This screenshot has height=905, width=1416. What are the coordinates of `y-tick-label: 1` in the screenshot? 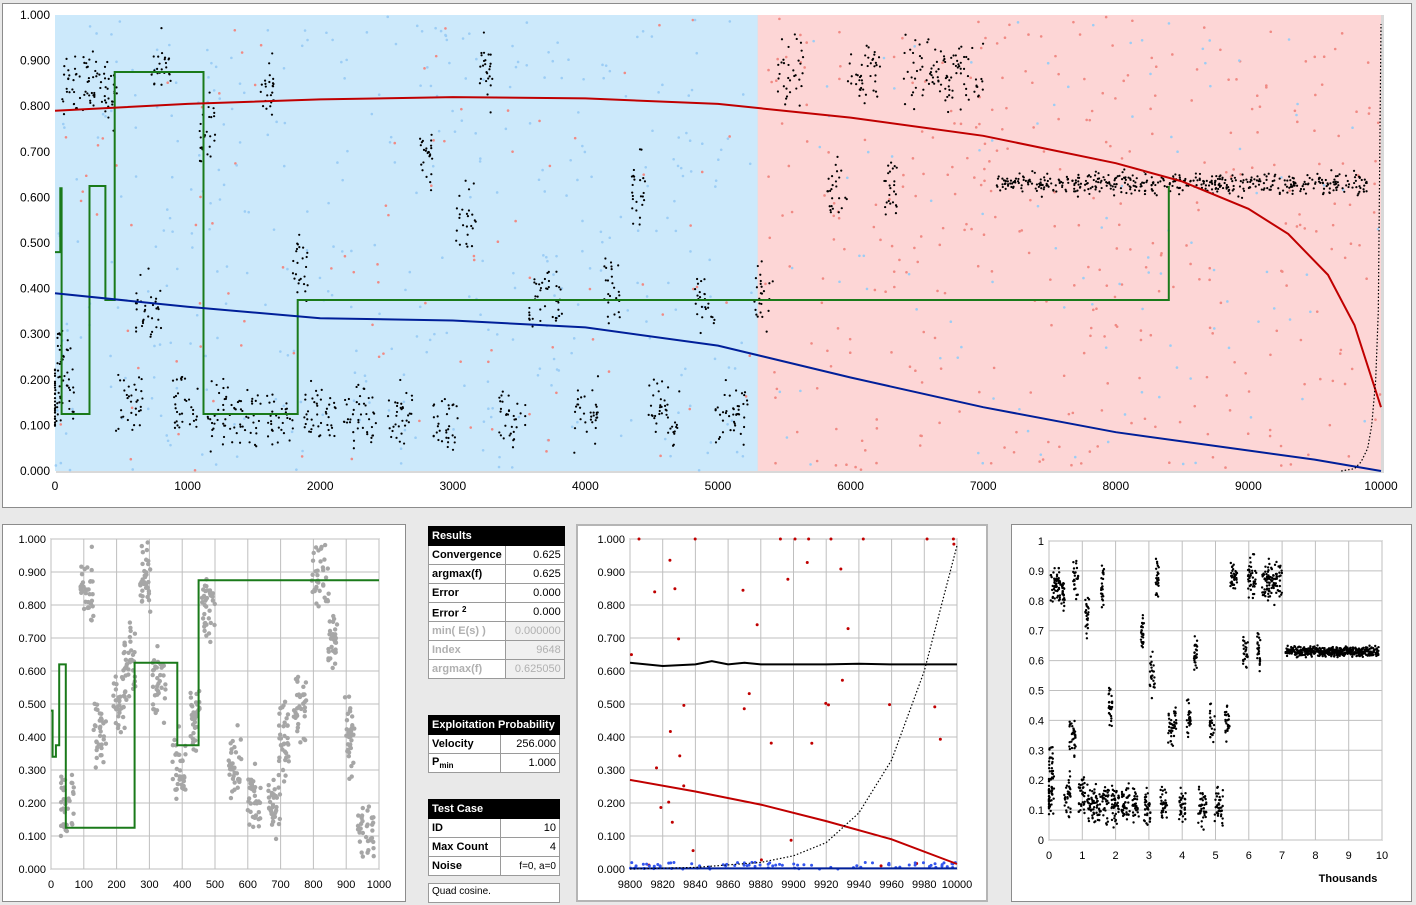 It's located at (1041, 542).